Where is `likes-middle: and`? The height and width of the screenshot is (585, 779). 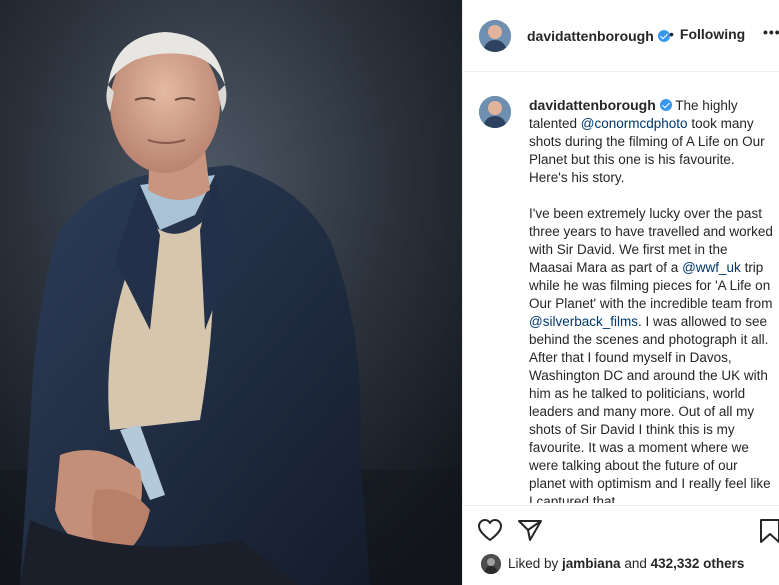 likes-middle: and is located at coordinates (635, 563).